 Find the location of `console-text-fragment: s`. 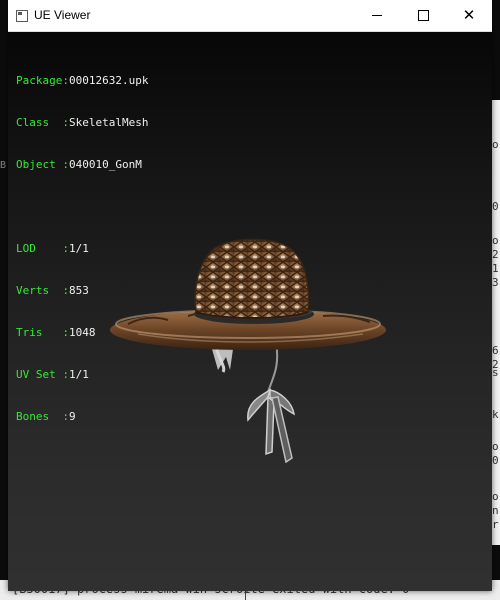

console-text-fragment: s is located at coordinates (495, 372).